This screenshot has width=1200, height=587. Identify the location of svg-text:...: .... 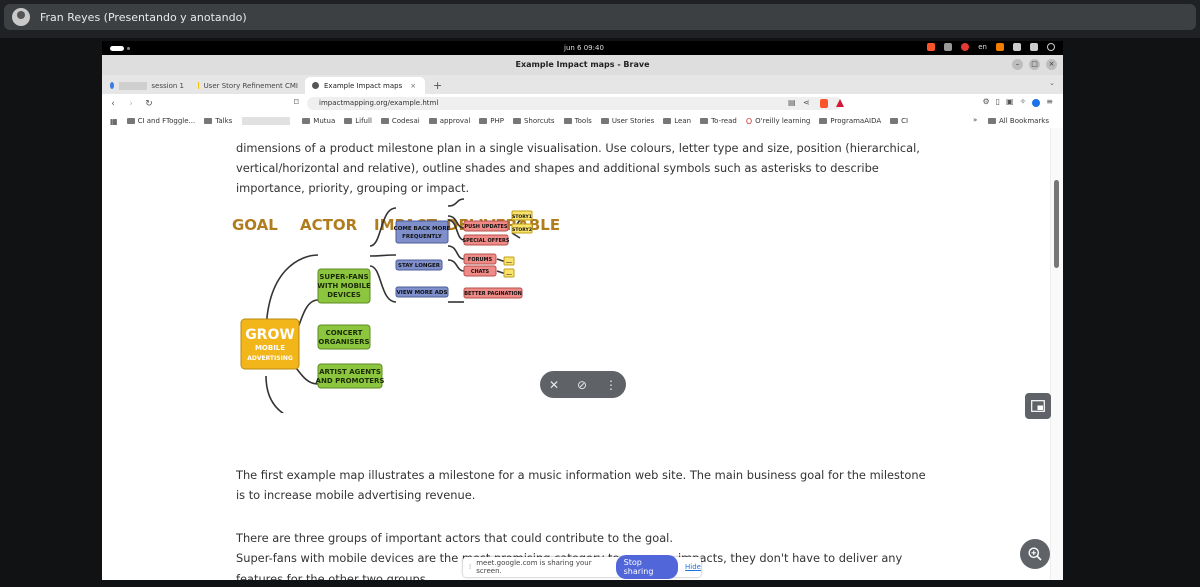
(509, 262).